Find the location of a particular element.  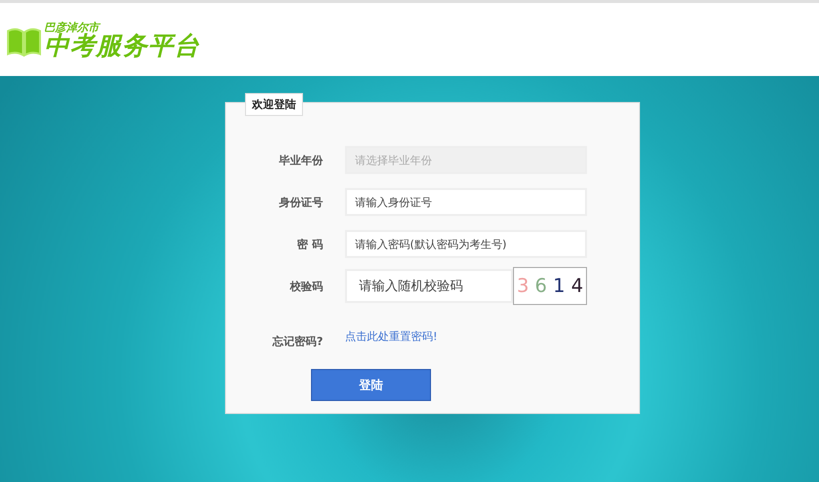

field-label: 身份证号 is located at coordinates (300, 202).